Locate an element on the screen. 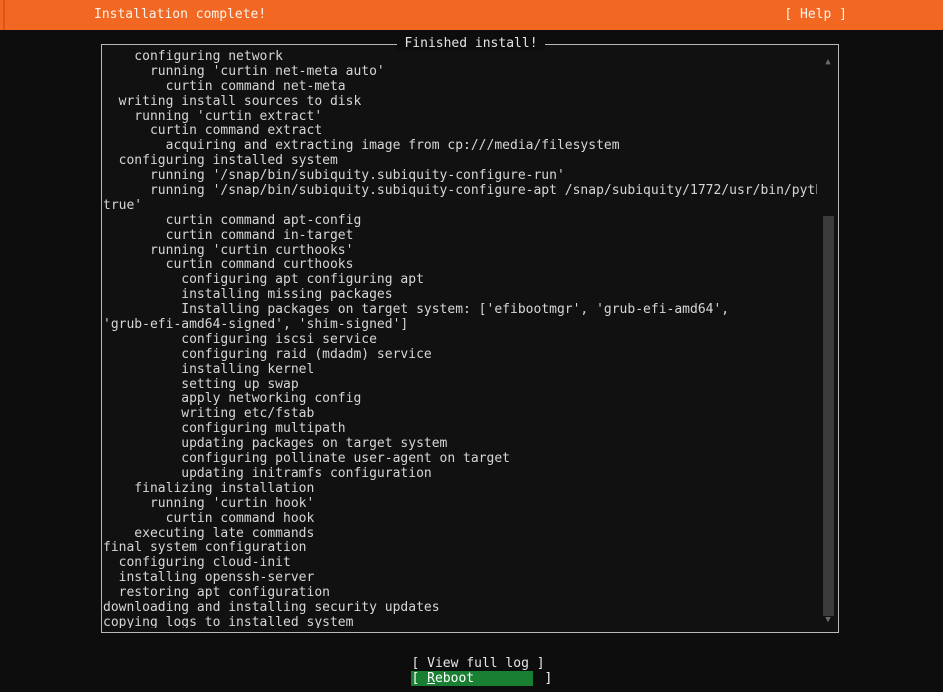  reboot-button: [ Reboot ] is located at coordinates (481, 678).